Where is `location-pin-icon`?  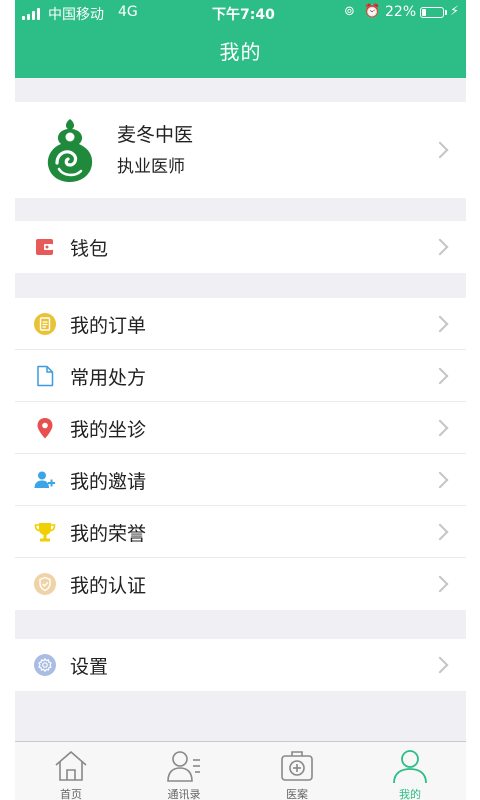 location-pin-icon is located at coordinates (45, 428).